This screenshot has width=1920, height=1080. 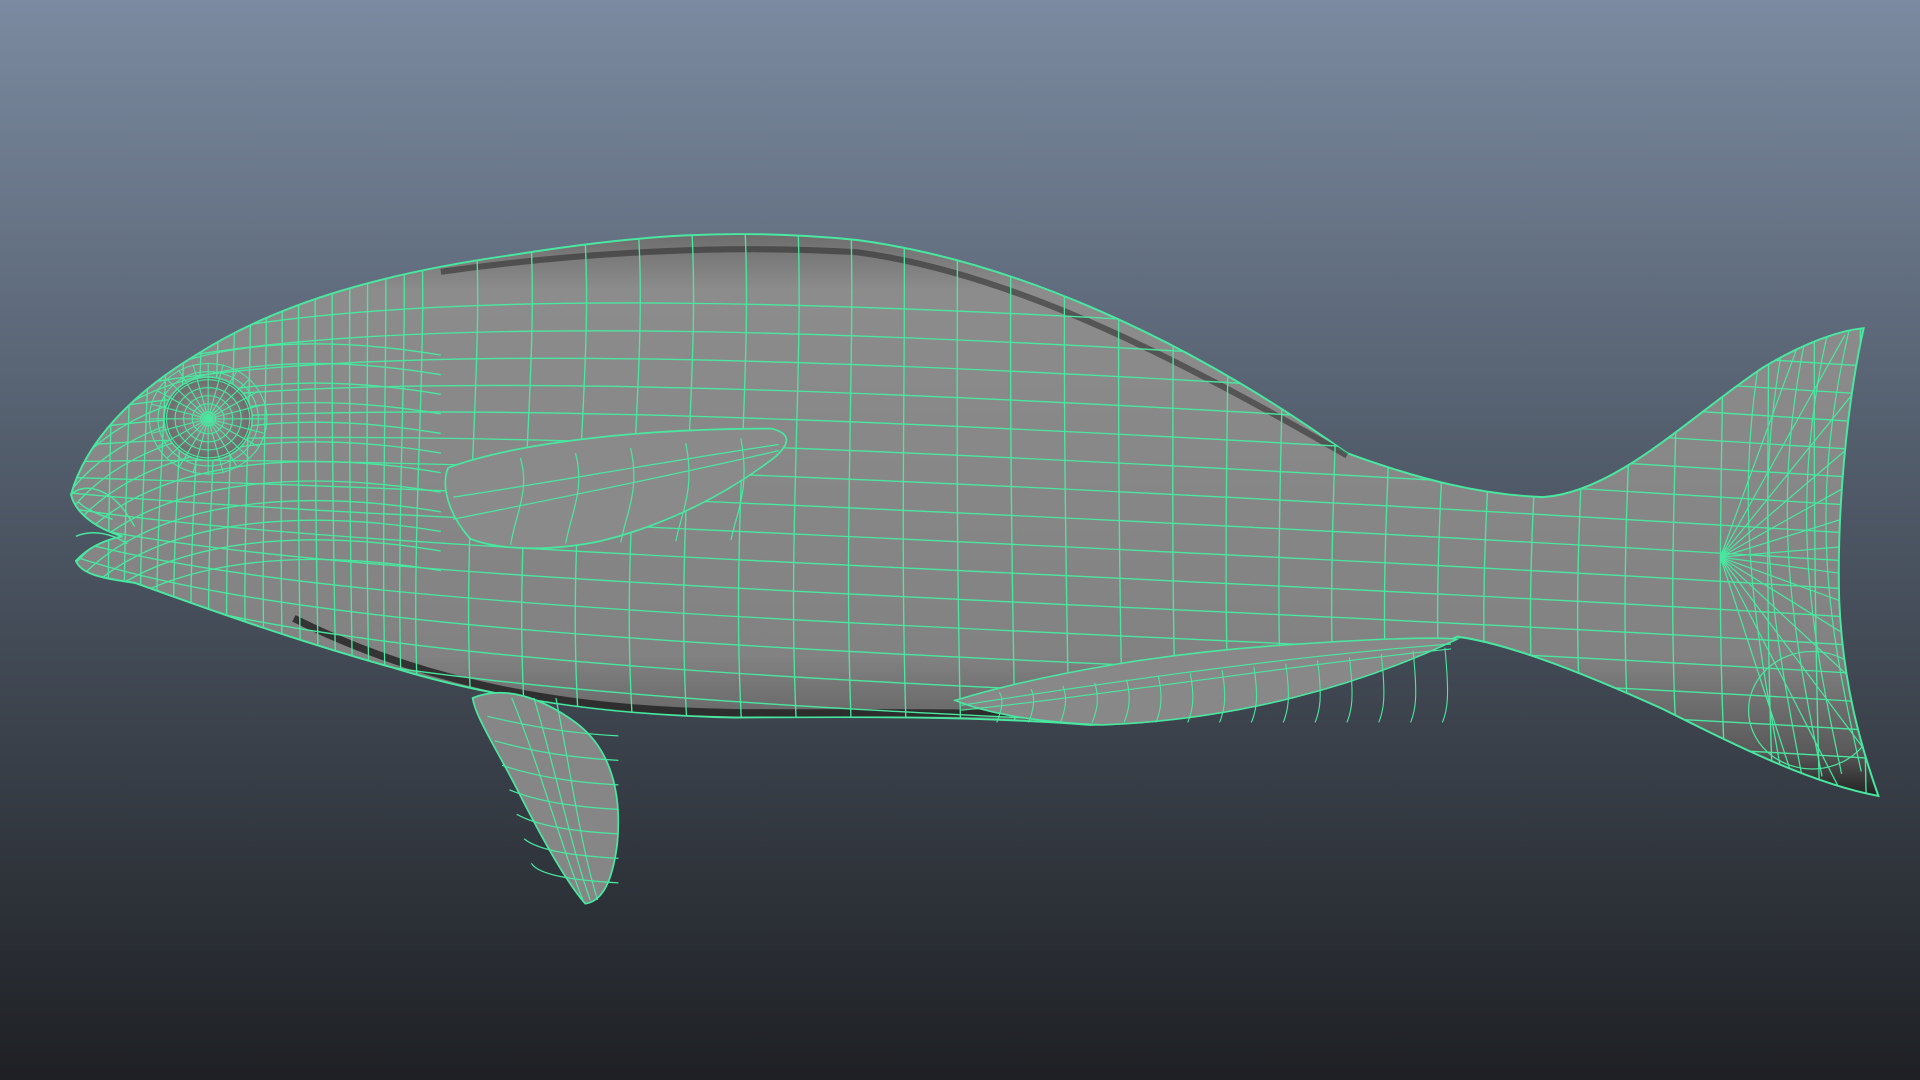 I want to click on pelvic-fin, so click(x=545, y=798).